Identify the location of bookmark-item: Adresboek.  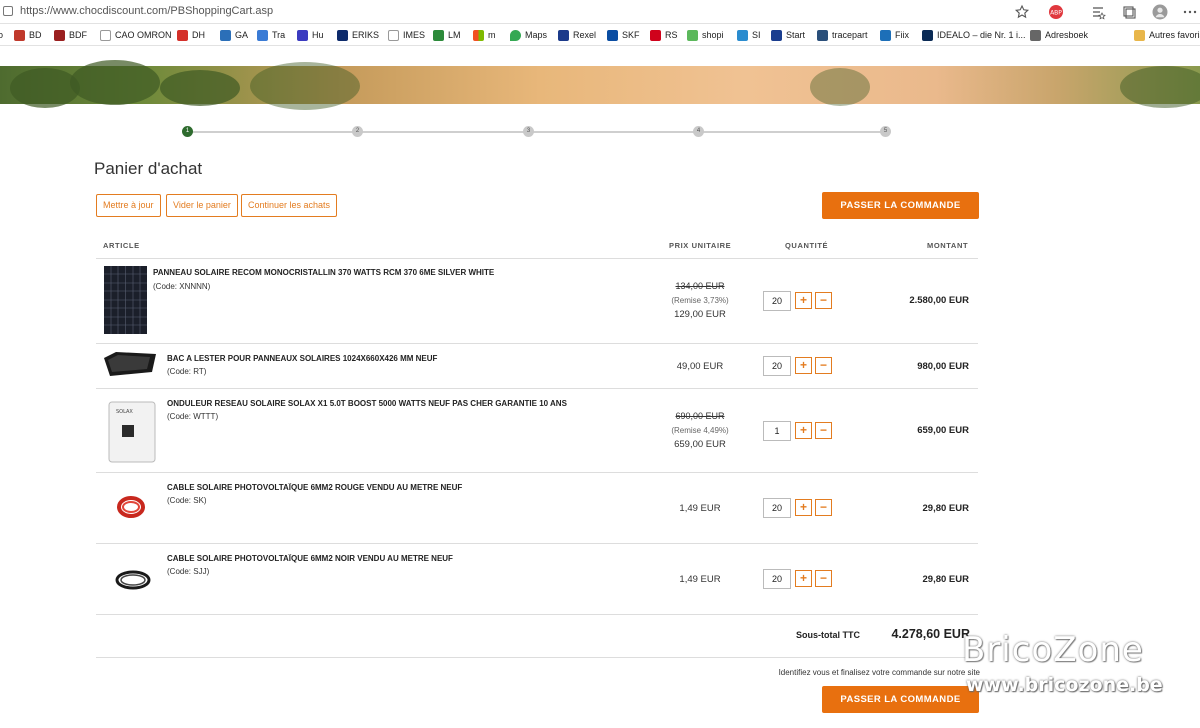
(1059, 35).